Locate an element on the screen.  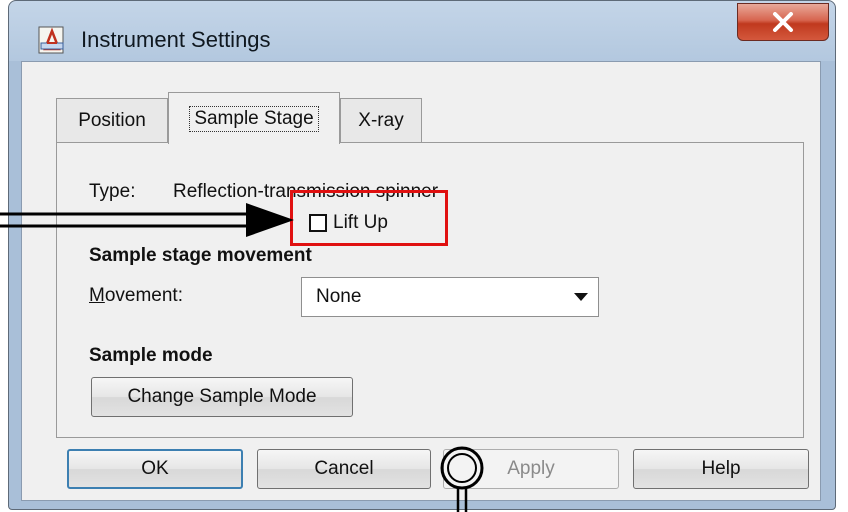
tab-sample-stage-label: Sample Stage is located at coordinates (254, 118).